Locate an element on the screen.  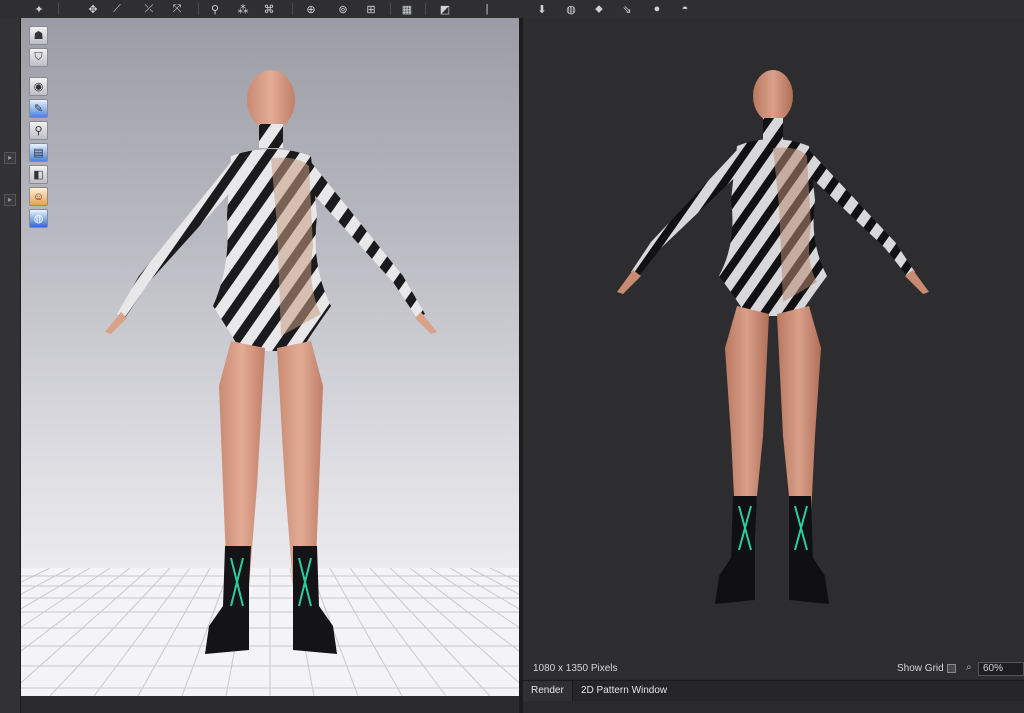
left-side-panel: ▸ ▸ is located at coordinates (10, 365).